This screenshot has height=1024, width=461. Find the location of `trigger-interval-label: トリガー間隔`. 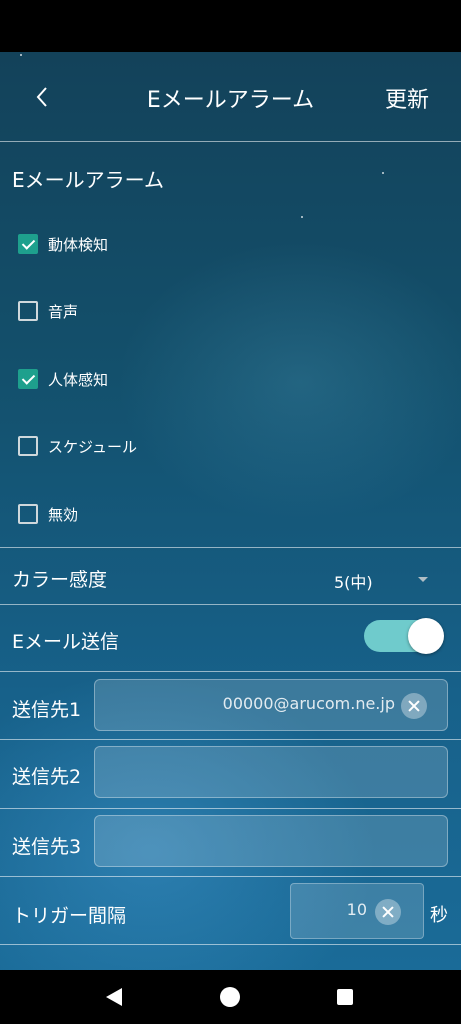

trigger-interval-label: トリガー間隔 is located at coordinates (69, 916).